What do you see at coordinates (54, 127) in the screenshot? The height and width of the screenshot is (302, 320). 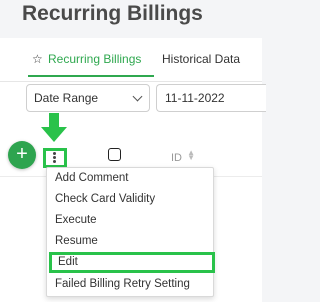 I see `arrow-down-icon` at bounding box center [54, 127].